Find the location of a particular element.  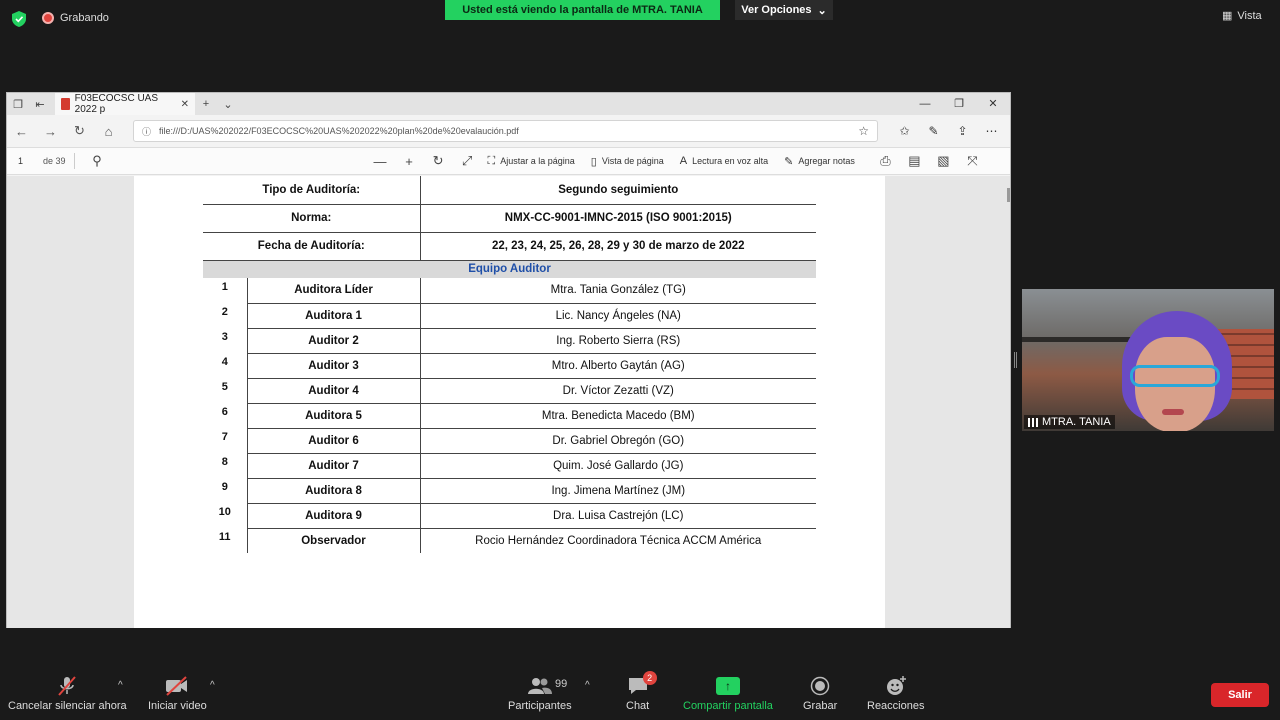

info-icon: ⓘ is located at coordinates (146, 131).